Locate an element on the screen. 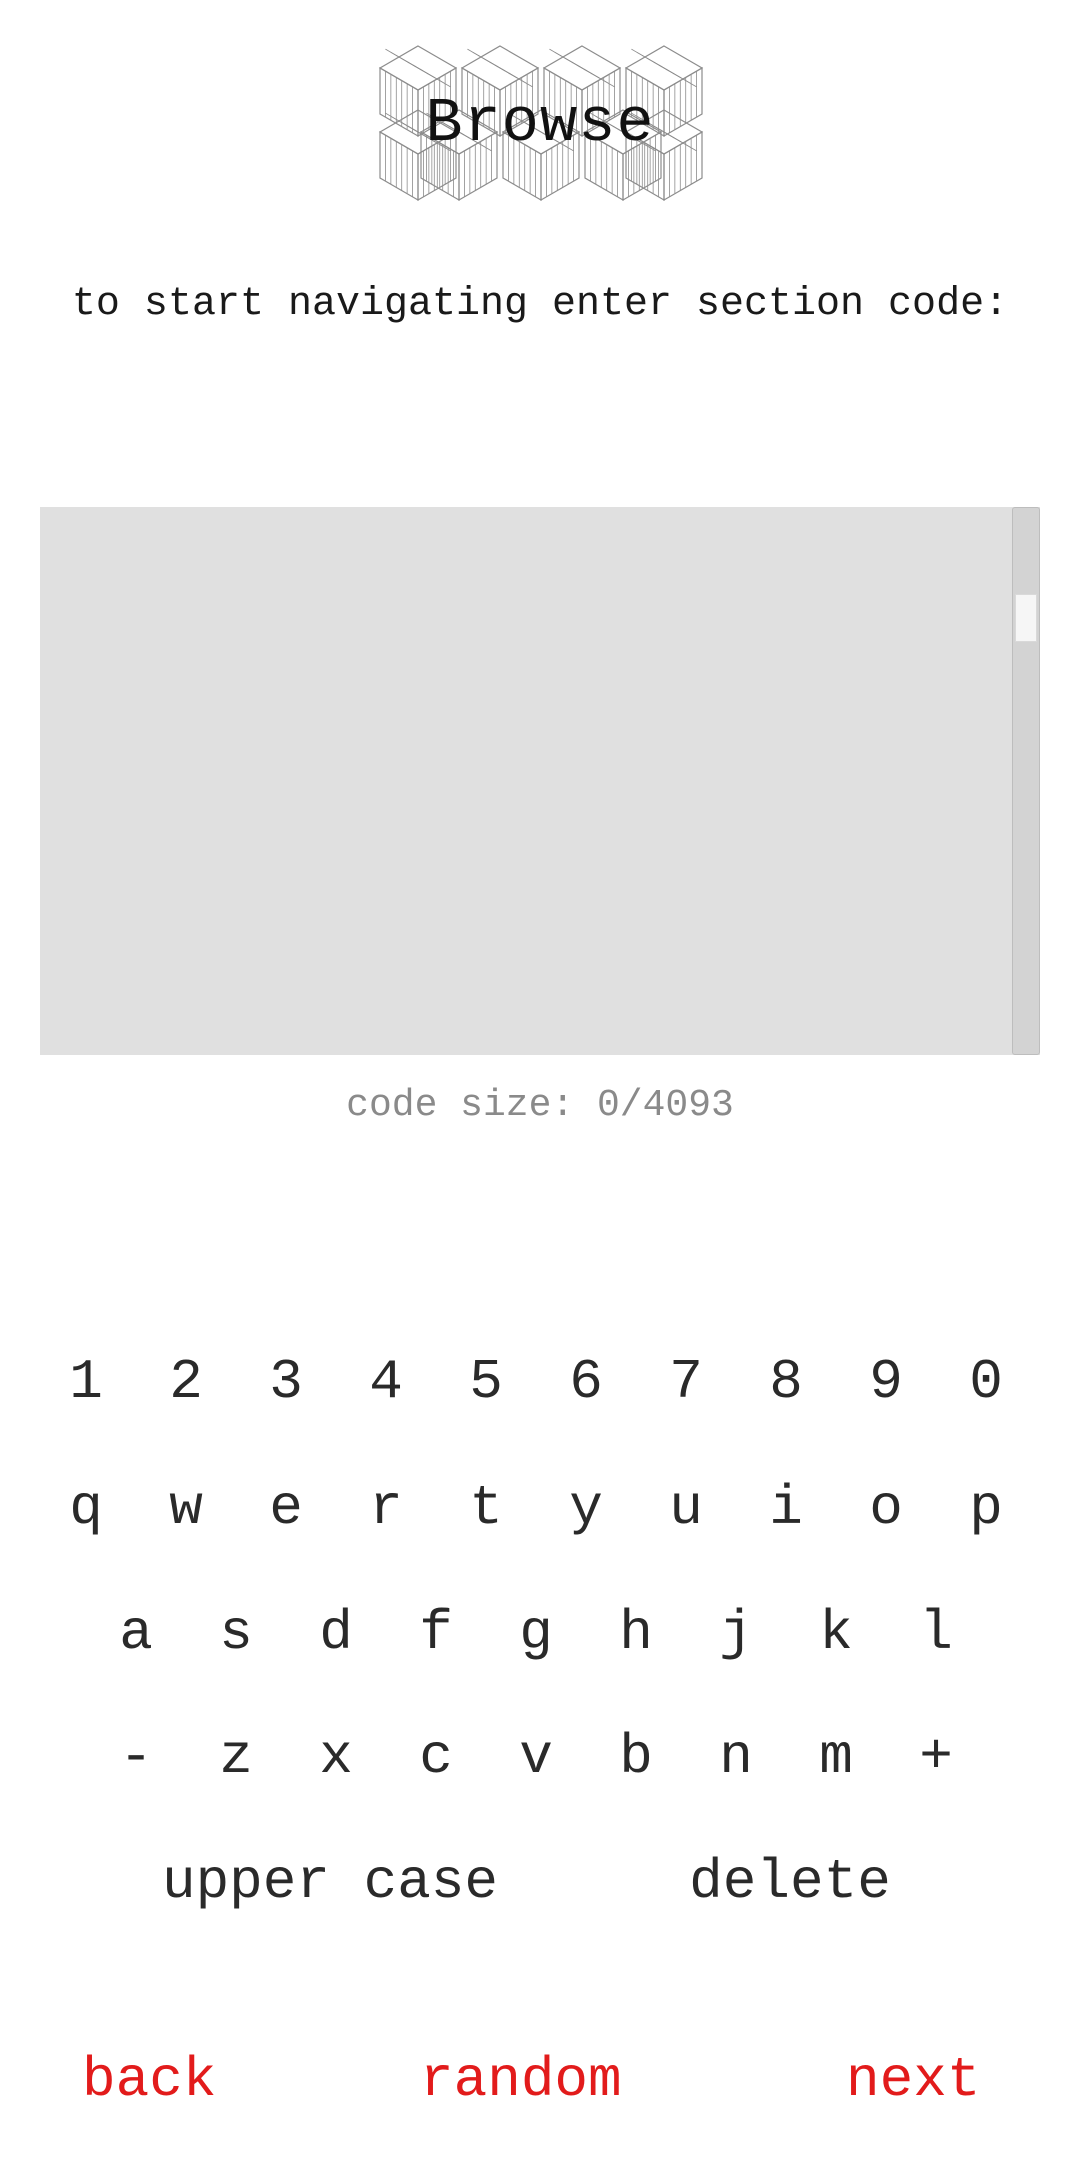 Image resolution: width=1080 pixels, height=2158 pixels. key-plus: + is located at coordinates (936, 1757).